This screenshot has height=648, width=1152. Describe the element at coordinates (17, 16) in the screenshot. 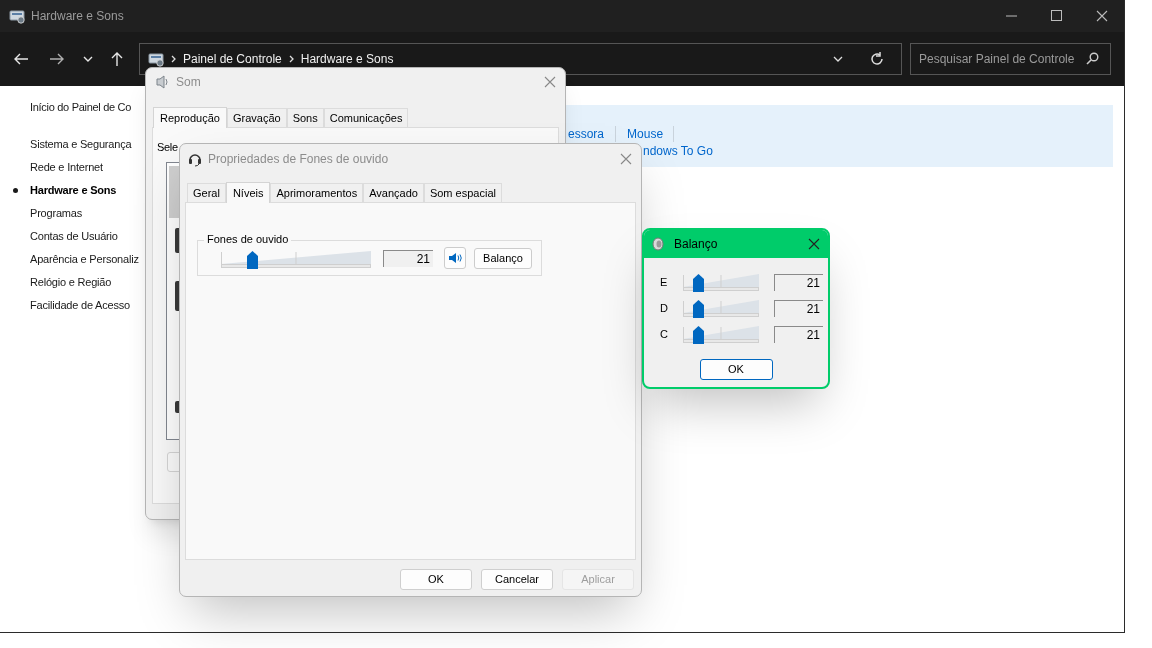

I see `control-panel-icon` at that location.